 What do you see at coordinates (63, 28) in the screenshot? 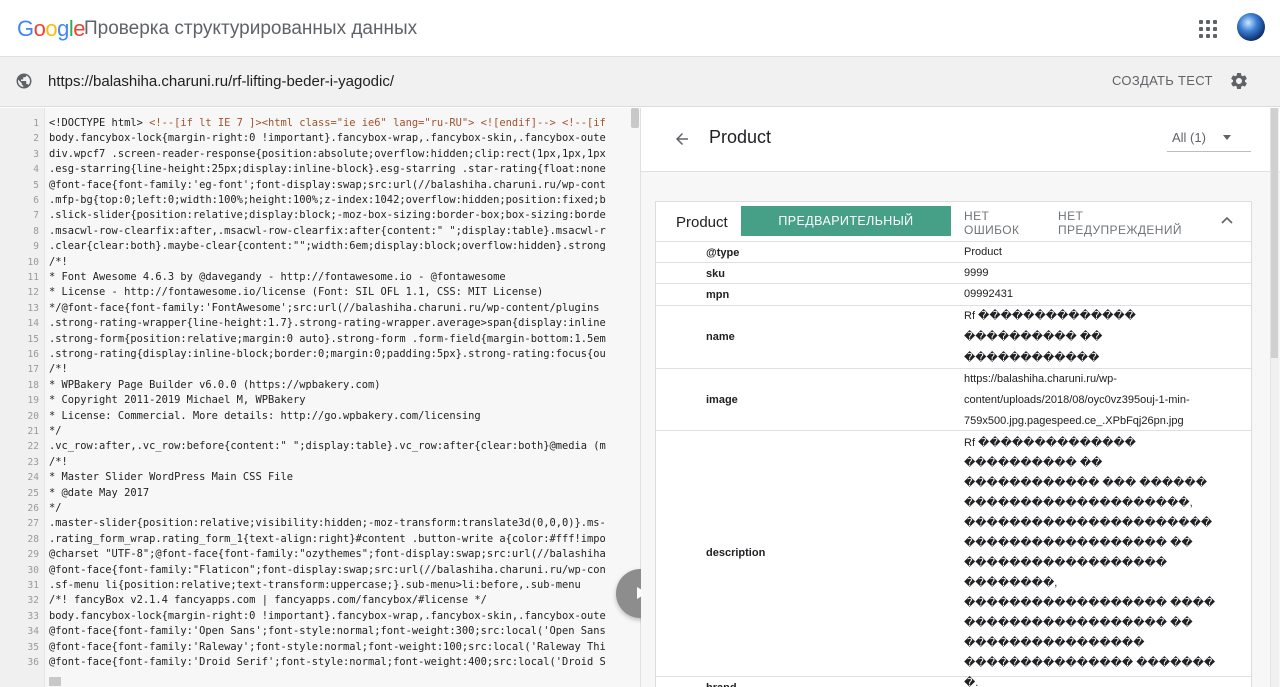
I see `logo-letter-g2: g` at bounding box center [63, 28].